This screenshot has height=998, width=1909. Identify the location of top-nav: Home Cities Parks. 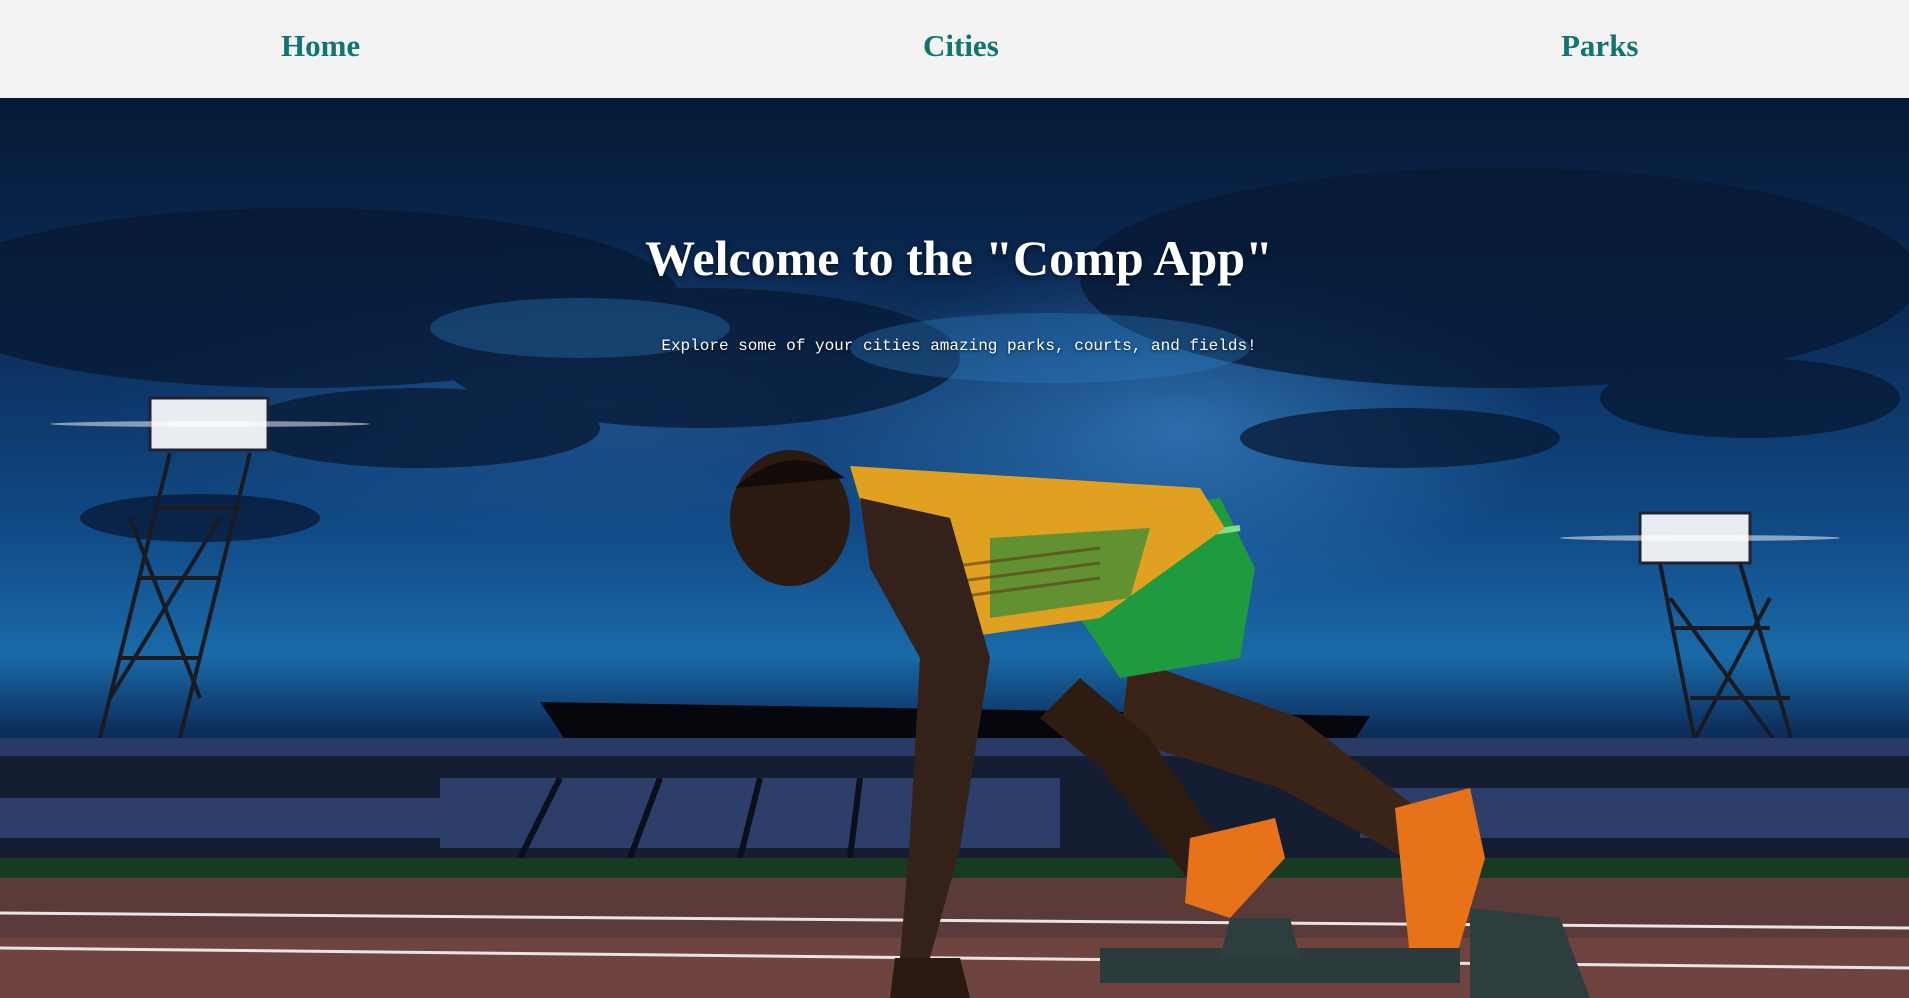
(954, 49).